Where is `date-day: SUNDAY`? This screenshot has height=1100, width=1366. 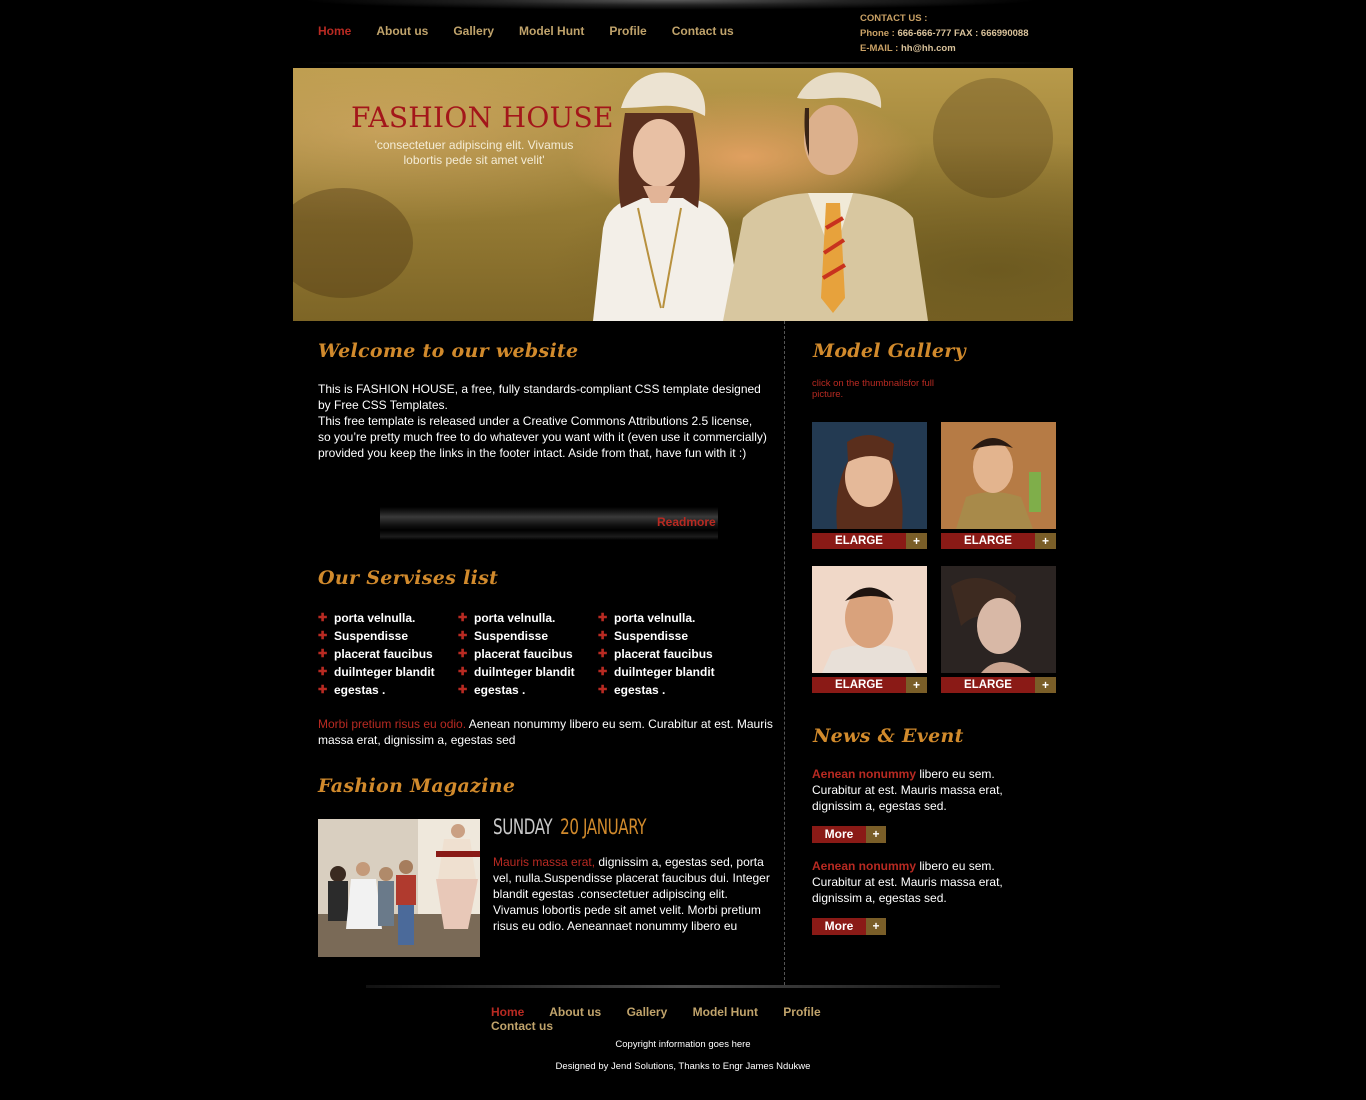
date-day: SUNDAY is located at coordinates (523, 827).